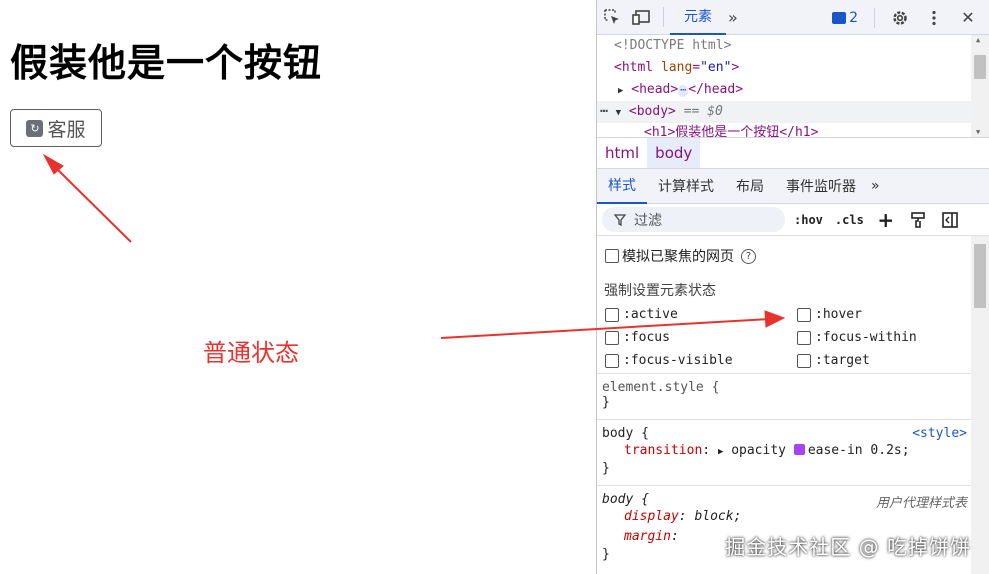  Describe the element at coordinates (918, 219) in the screenshot. I see `paint-roller-icon` at that location.